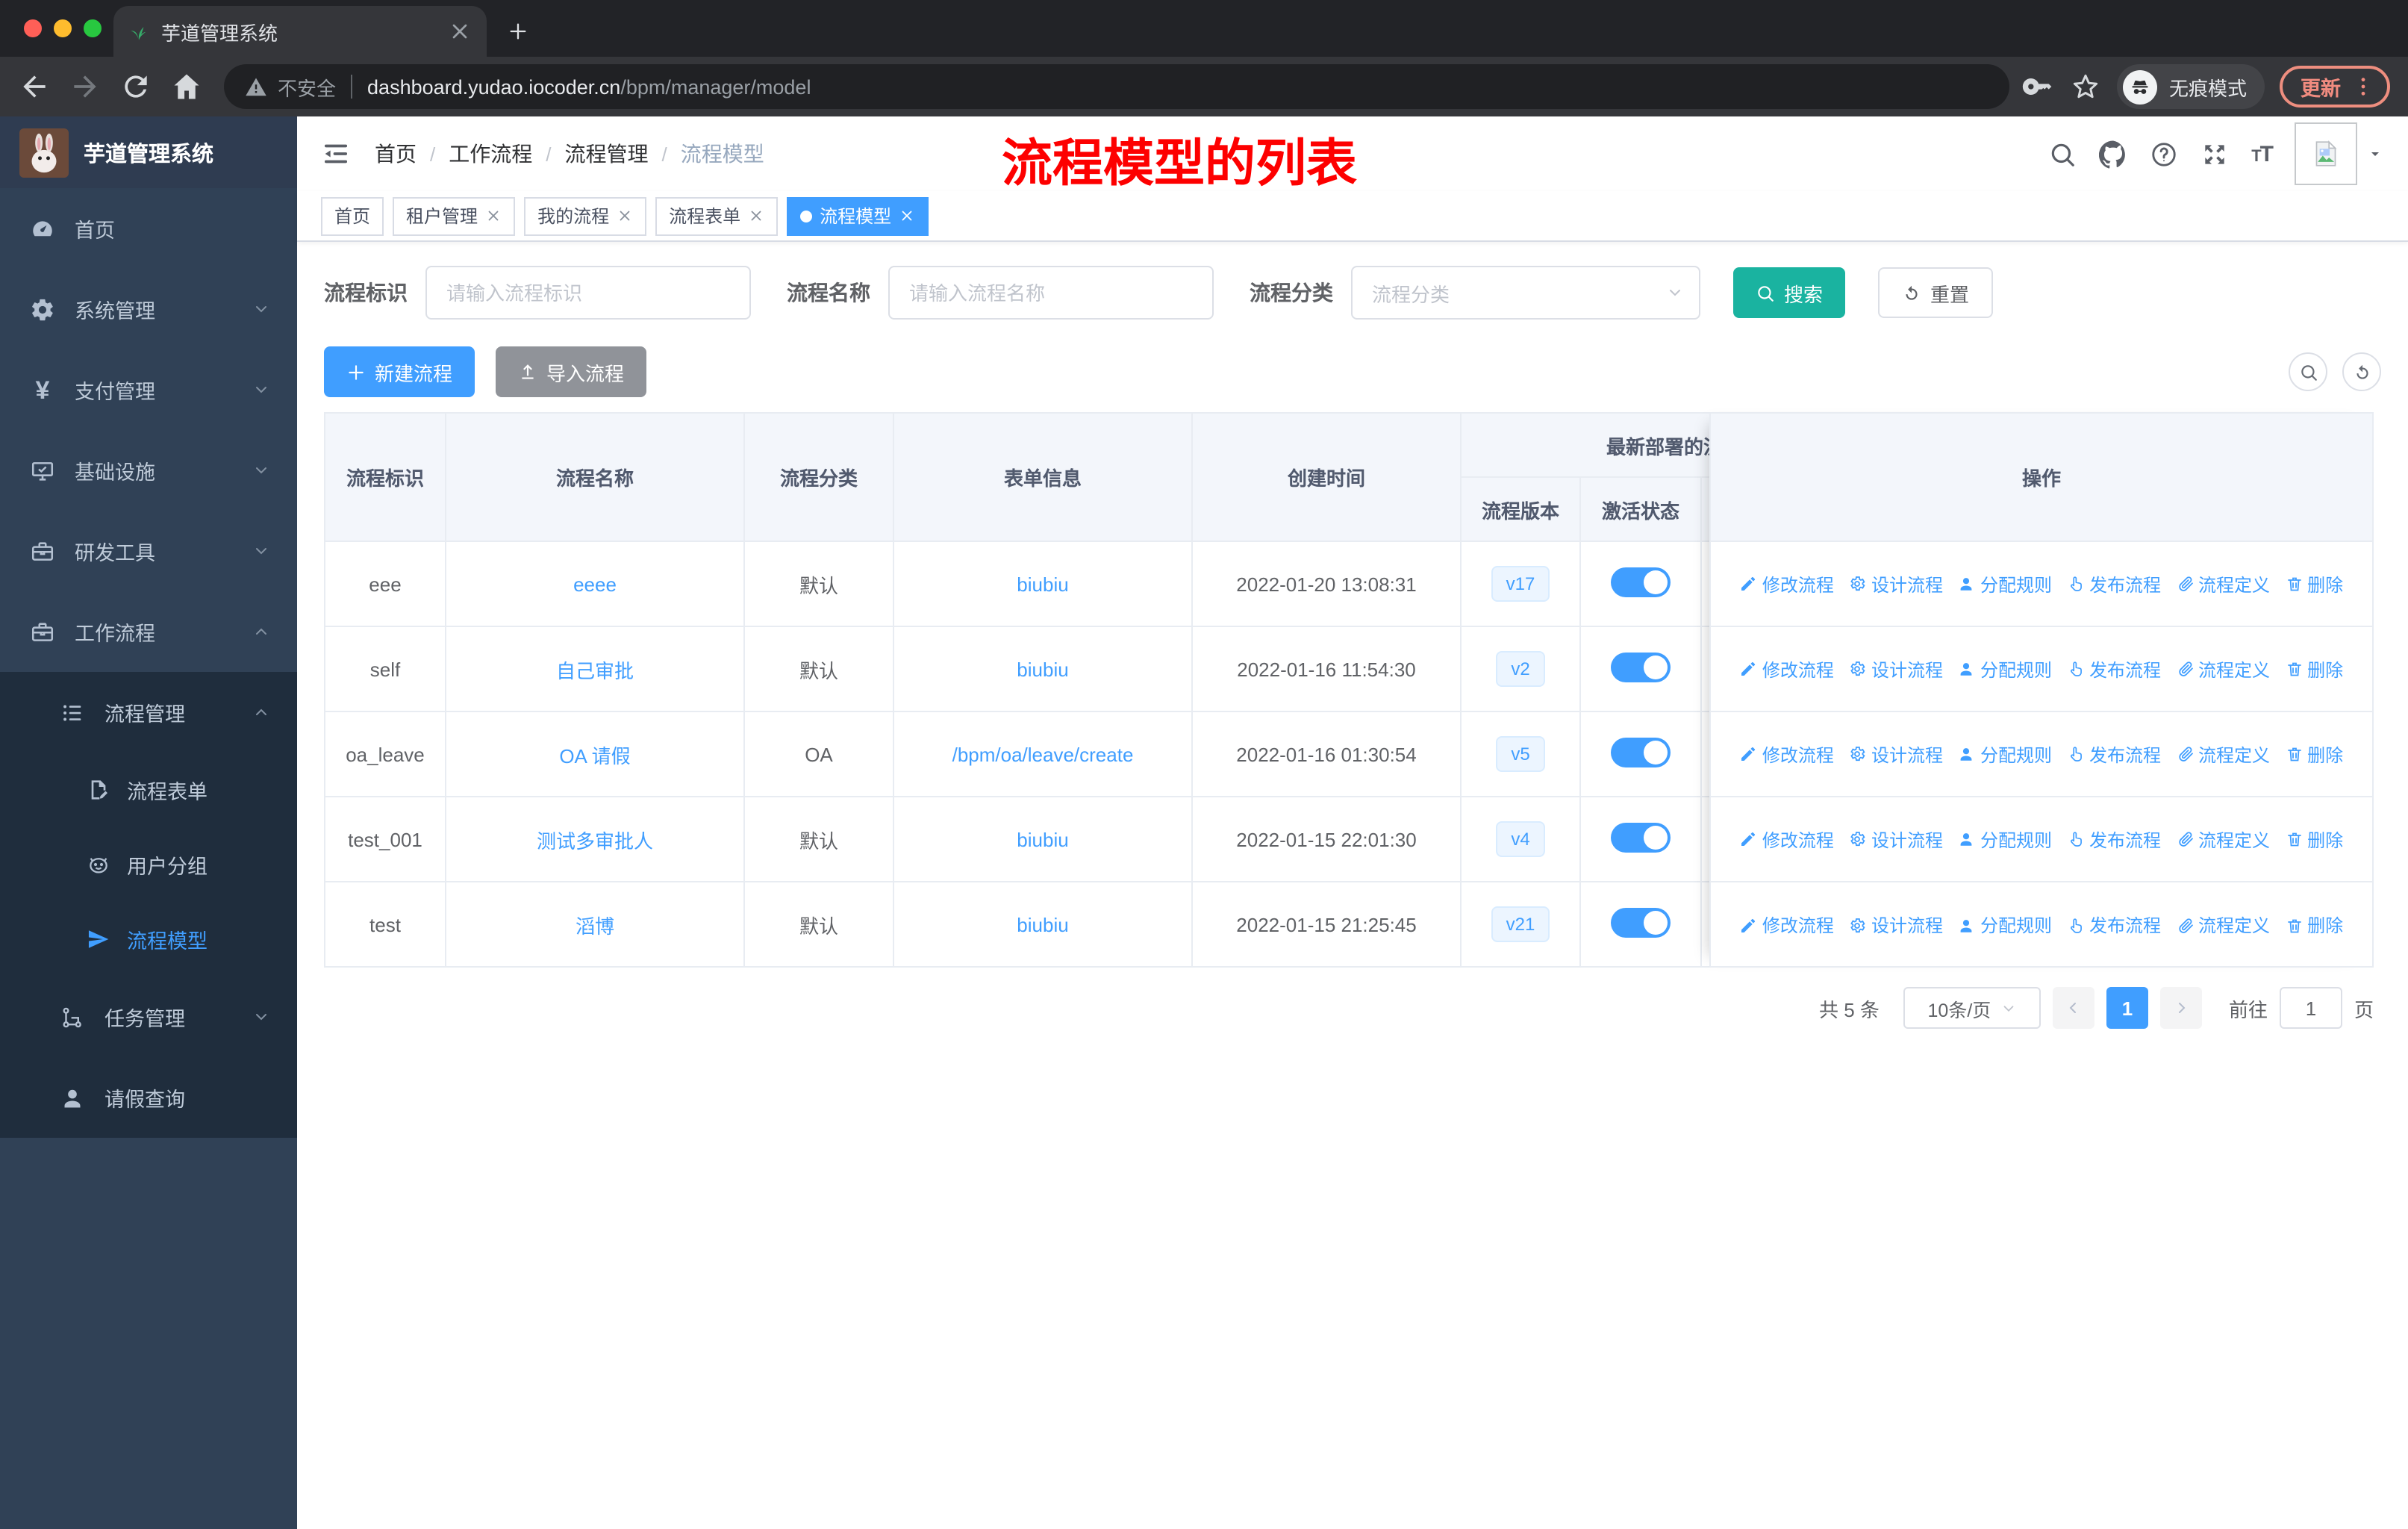  I want to click on tab-view-2: 我的流程, so click(585, 215).